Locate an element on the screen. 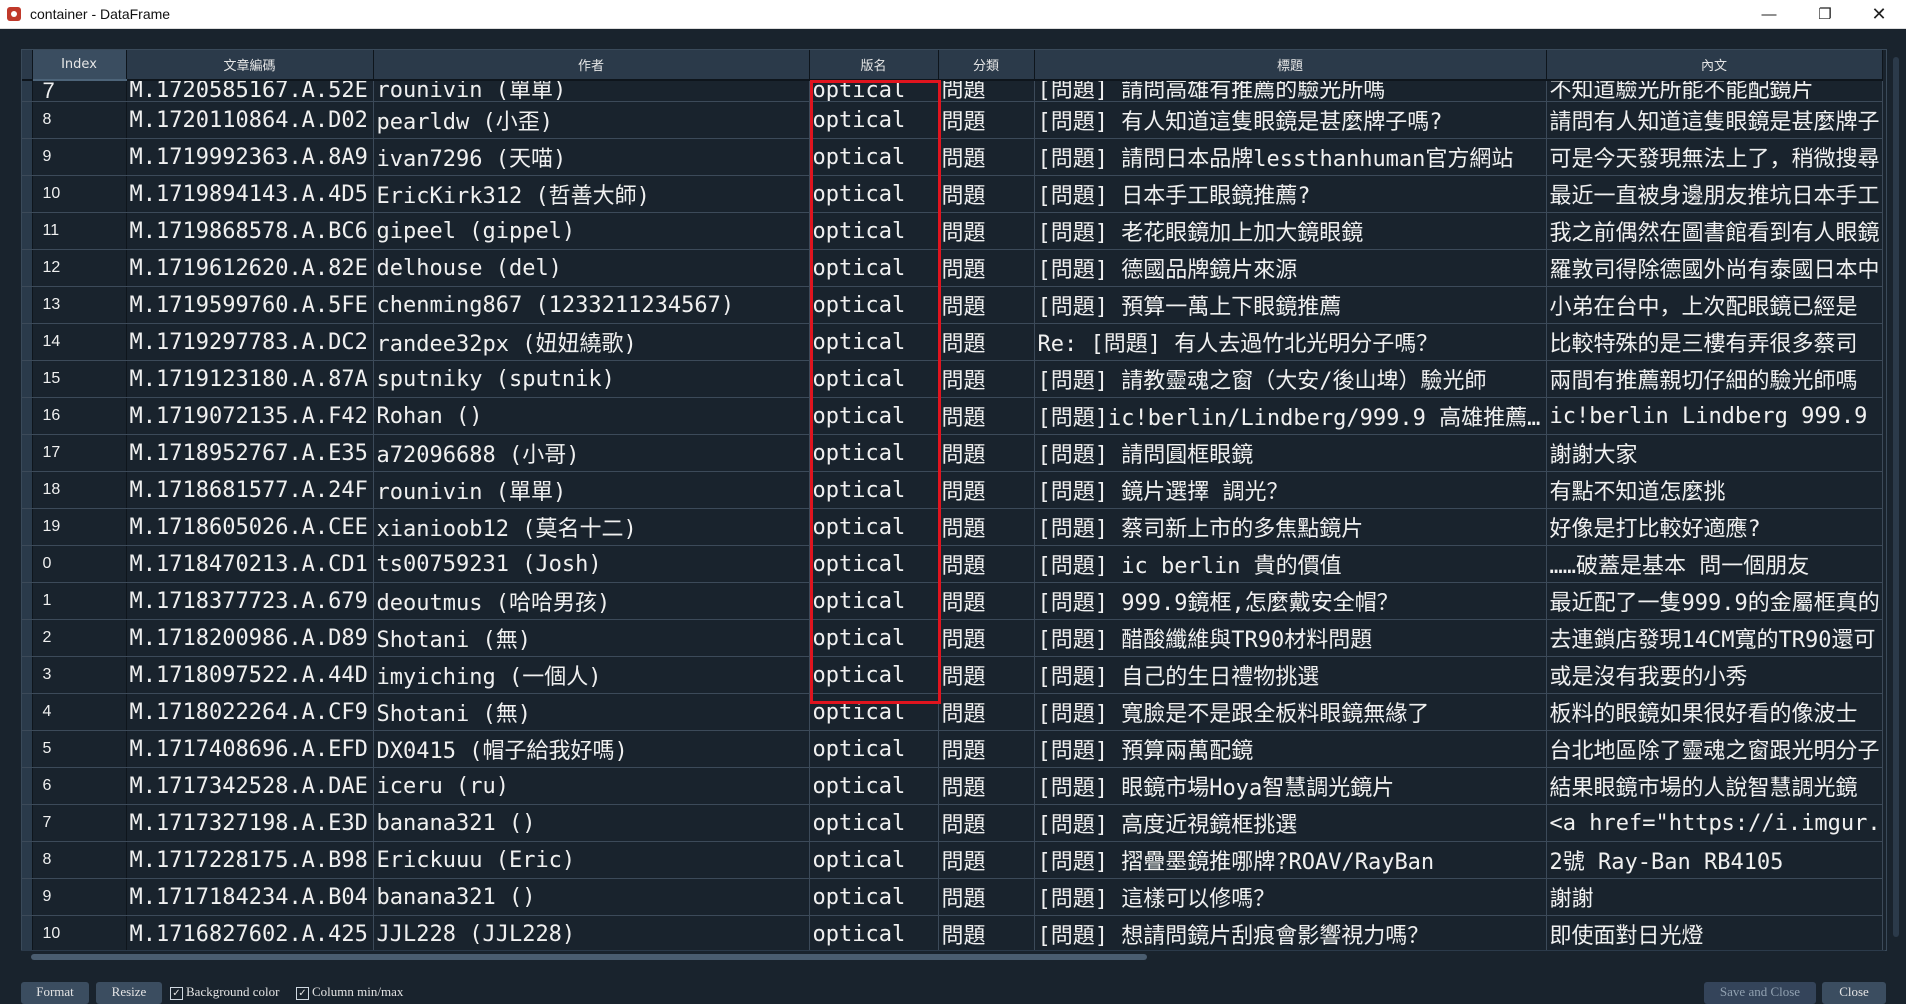  maximize-button: ❐ is located at coordinates (1825, 14).